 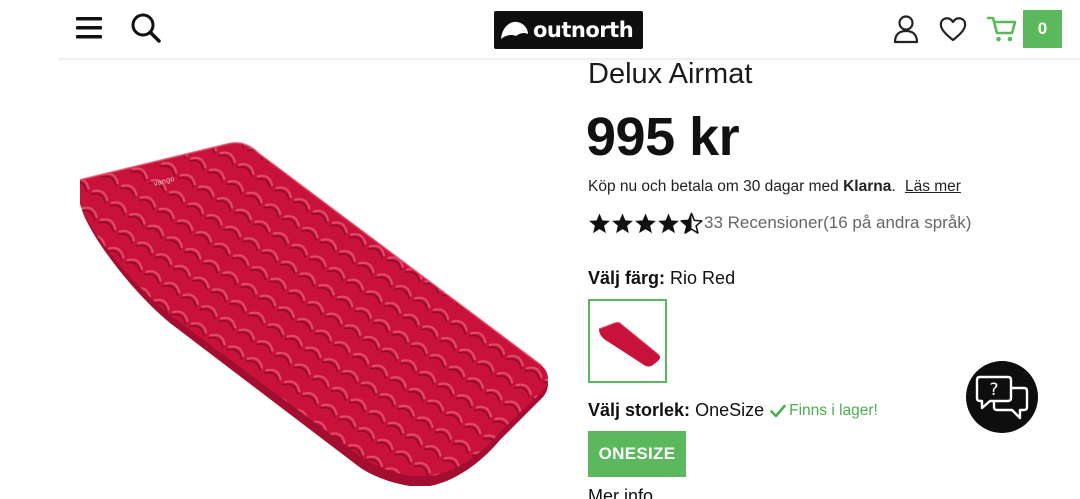 I want to click on checkmark-icon, so click(x=778, y=410).